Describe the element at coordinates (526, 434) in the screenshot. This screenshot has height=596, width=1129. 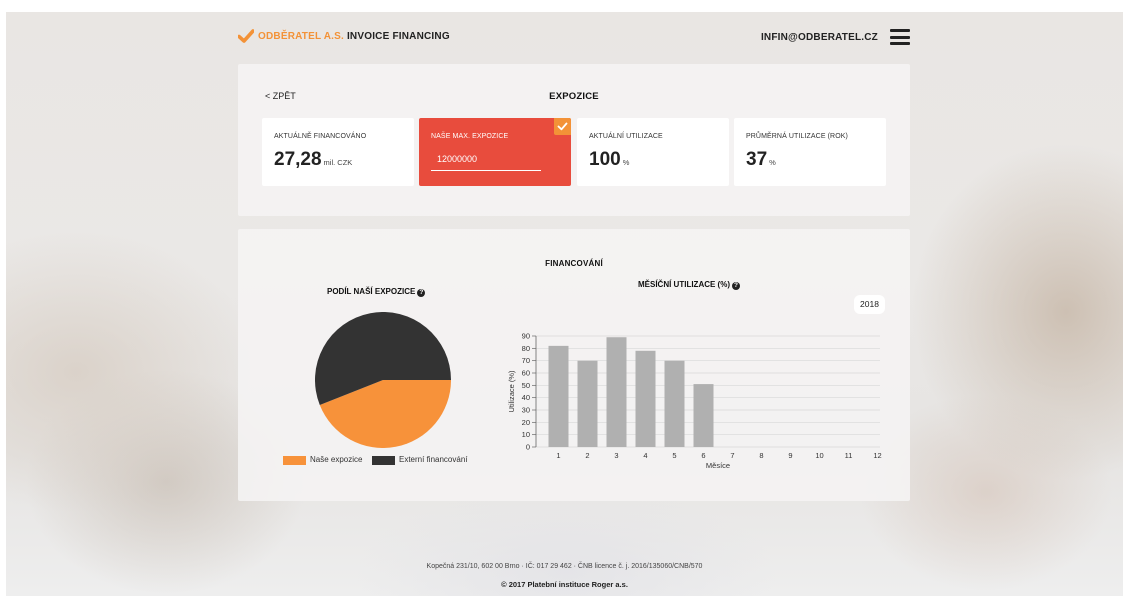
I see `y-tick-label: 10` at that location.